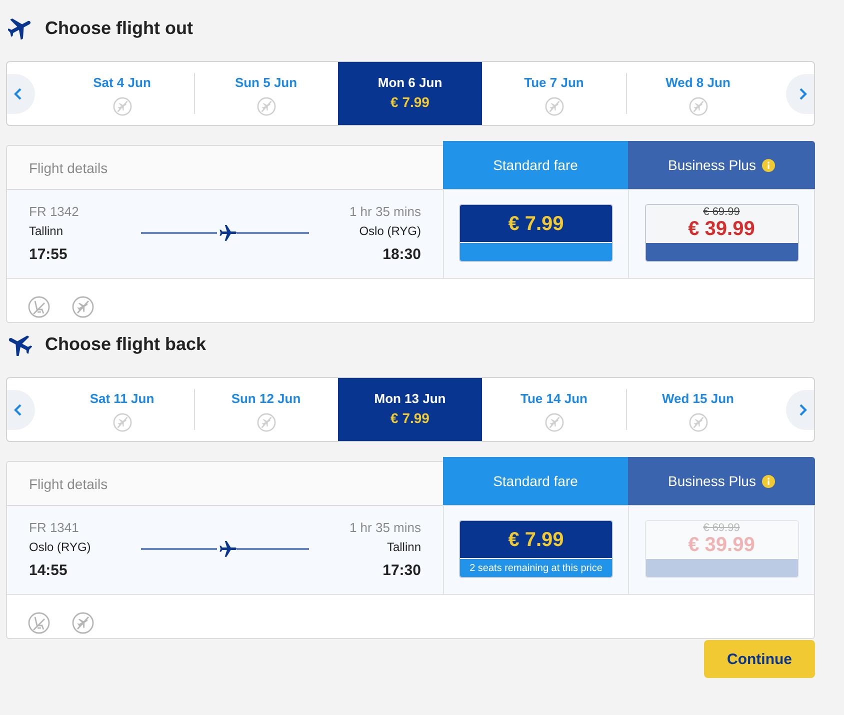  What do you see at coordinates (389, 231) in the screenshot?
I see `destination-airport: Oslo (RYG)` at bounding box center [389, 231].